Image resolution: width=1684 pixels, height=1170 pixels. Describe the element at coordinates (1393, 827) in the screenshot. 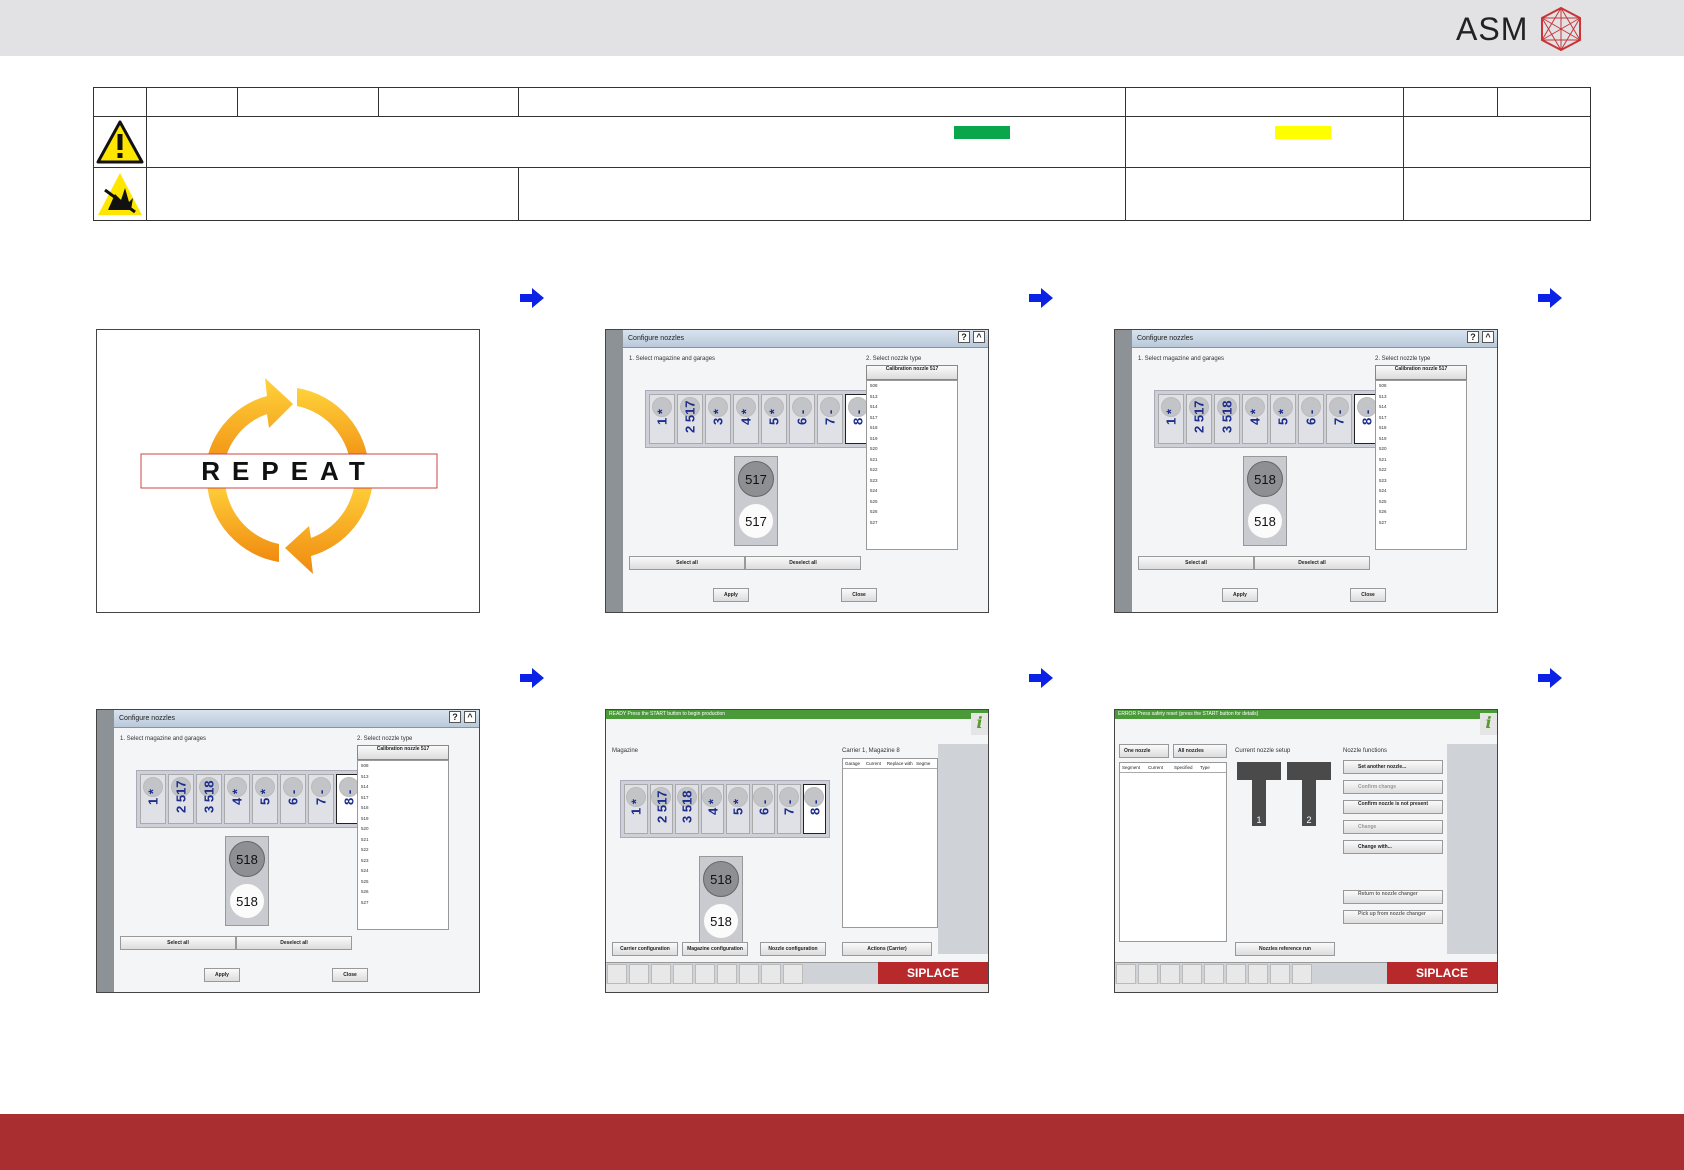

I see `change-button: Change` at that location.